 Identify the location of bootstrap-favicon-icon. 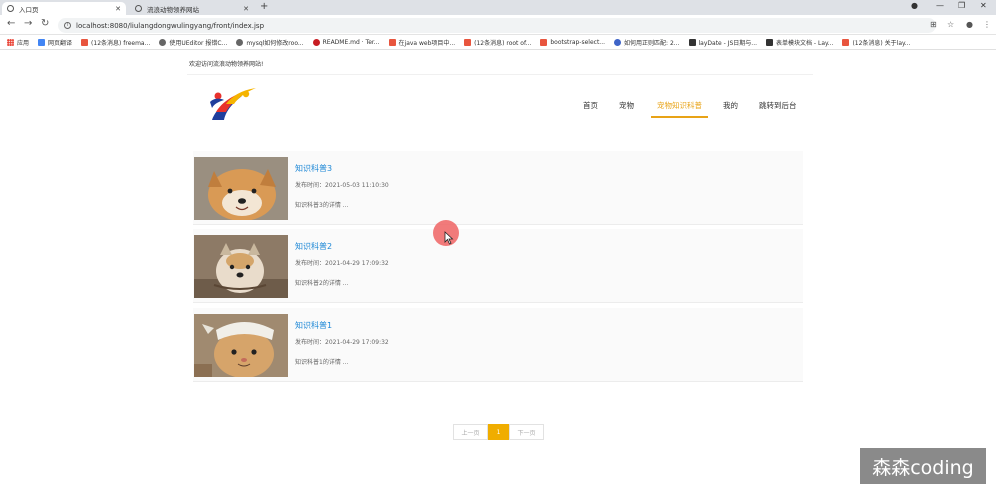
(544, 42).